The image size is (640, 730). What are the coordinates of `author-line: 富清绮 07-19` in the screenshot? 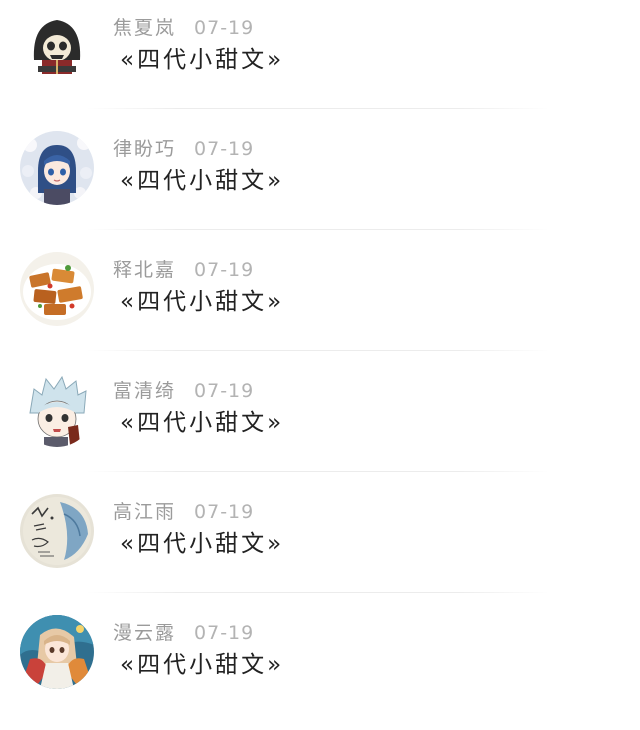 It's located at (183, 391).